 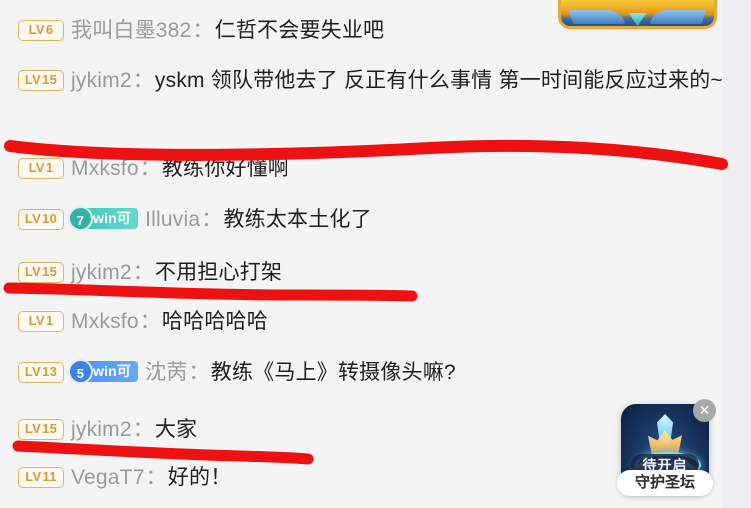 What do you see at coordinates (297, 219) in the screenshot?
I see `chat-text: 教练太本土化了` at bounding box center [297, 219].